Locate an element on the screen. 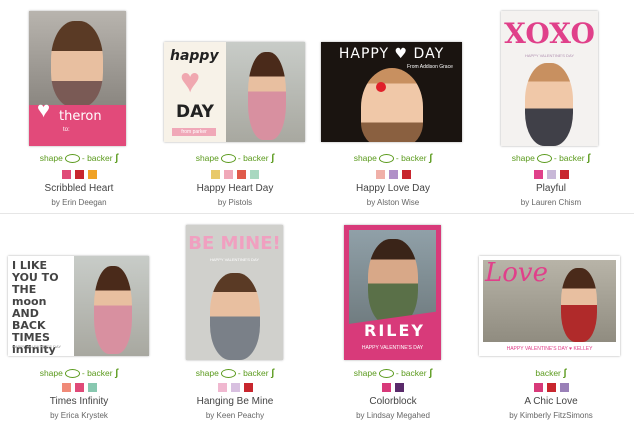 This screenshot has height=423, width=634. card-thumbnail: Love HAPPY VALENTINE'S DAY ♥ KELLEY is located at coordinates (549, 306).